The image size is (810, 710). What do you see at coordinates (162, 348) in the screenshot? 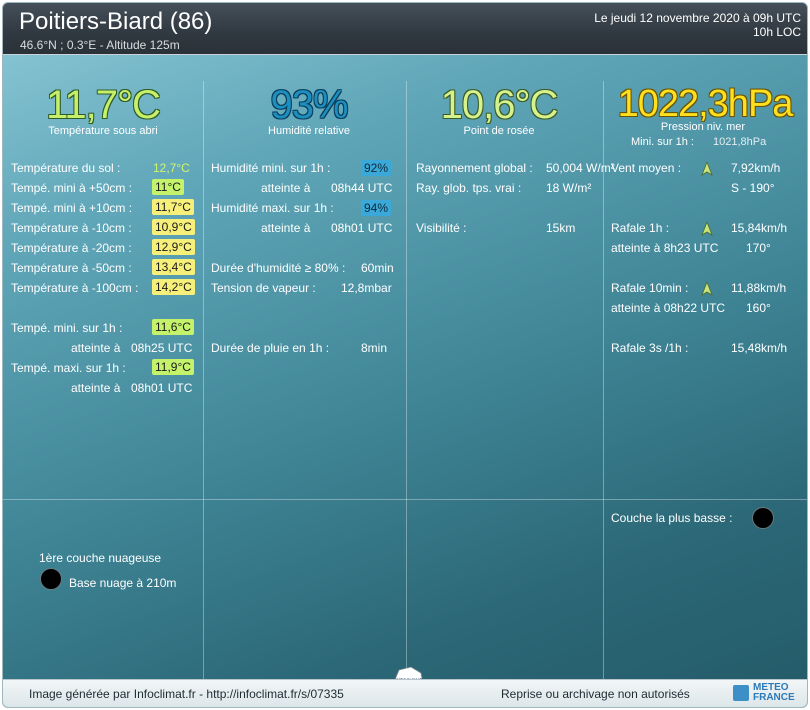
I see `temp-min-1h-reached-time: 08h25 UTC` at bounding box center [162, 348].